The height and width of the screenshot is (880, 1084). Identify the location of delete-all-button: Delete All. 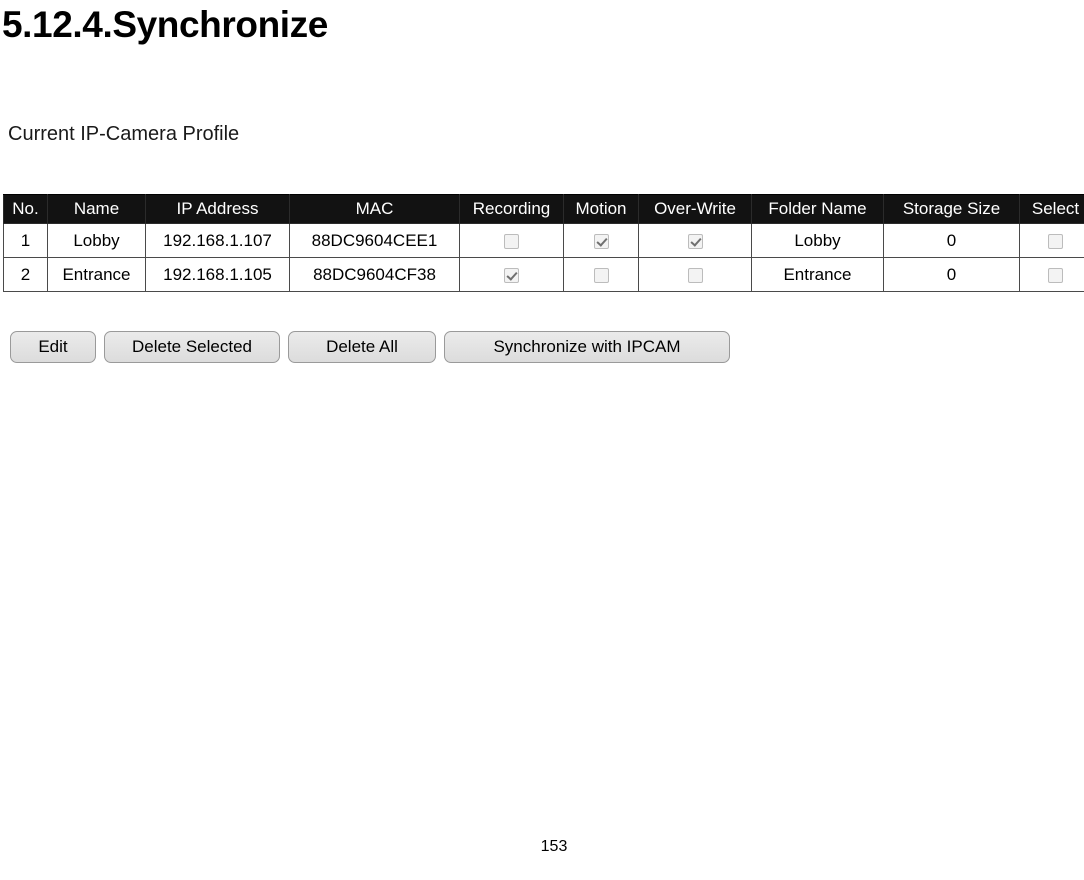
(362, 347).